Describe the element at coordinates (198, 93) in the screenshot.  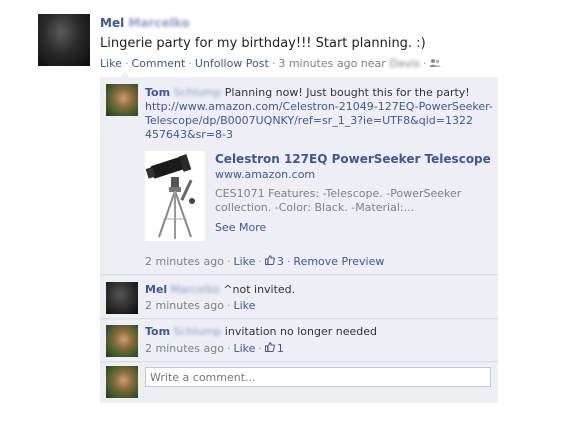
I see `comment-1-author-last: Schlump` at that location.